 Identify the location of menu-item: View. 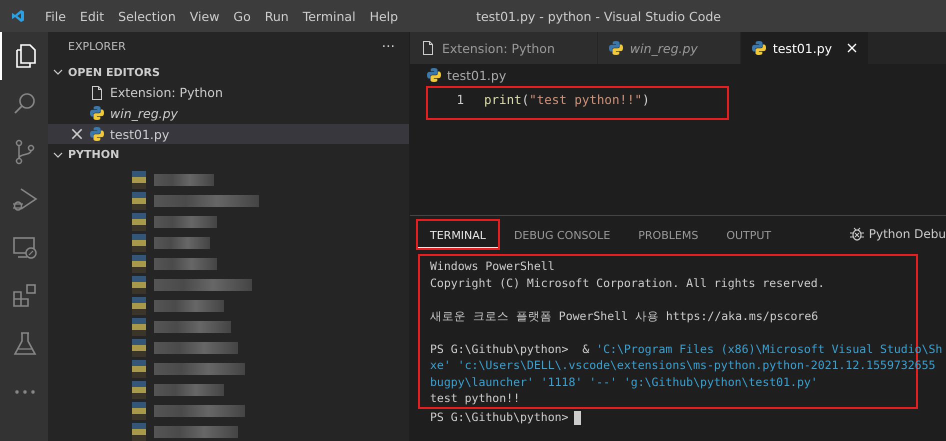
(204, 16).